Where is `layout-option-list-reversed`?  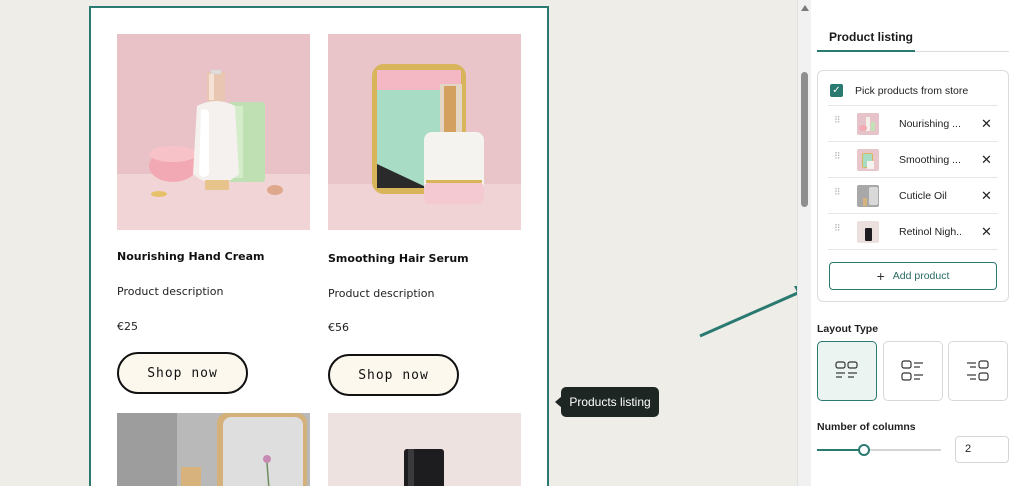
layout-option-list-reversed is located at coordinates (978, 371).